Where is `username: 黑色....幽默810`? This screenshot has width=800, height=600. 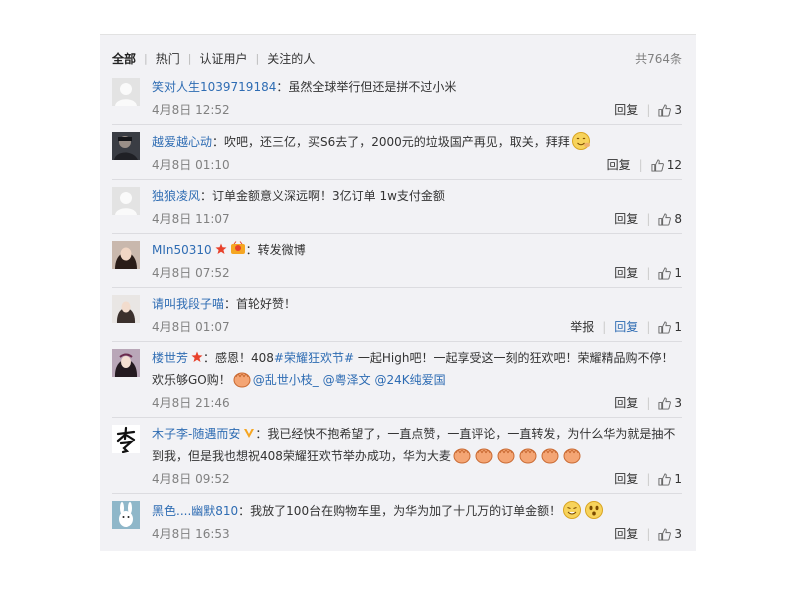 username: 黑色....幽默810 is located at coordinates (195, 511).